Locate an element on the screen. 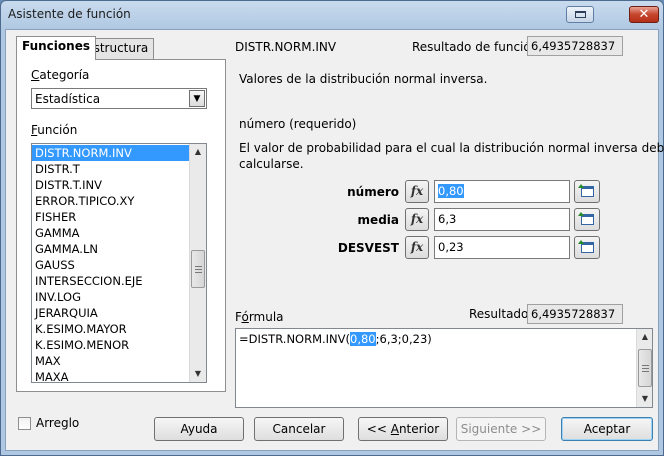 The width and height of the screenshot is (664, 456). function-label: Función is located at coordinates (54, 130).